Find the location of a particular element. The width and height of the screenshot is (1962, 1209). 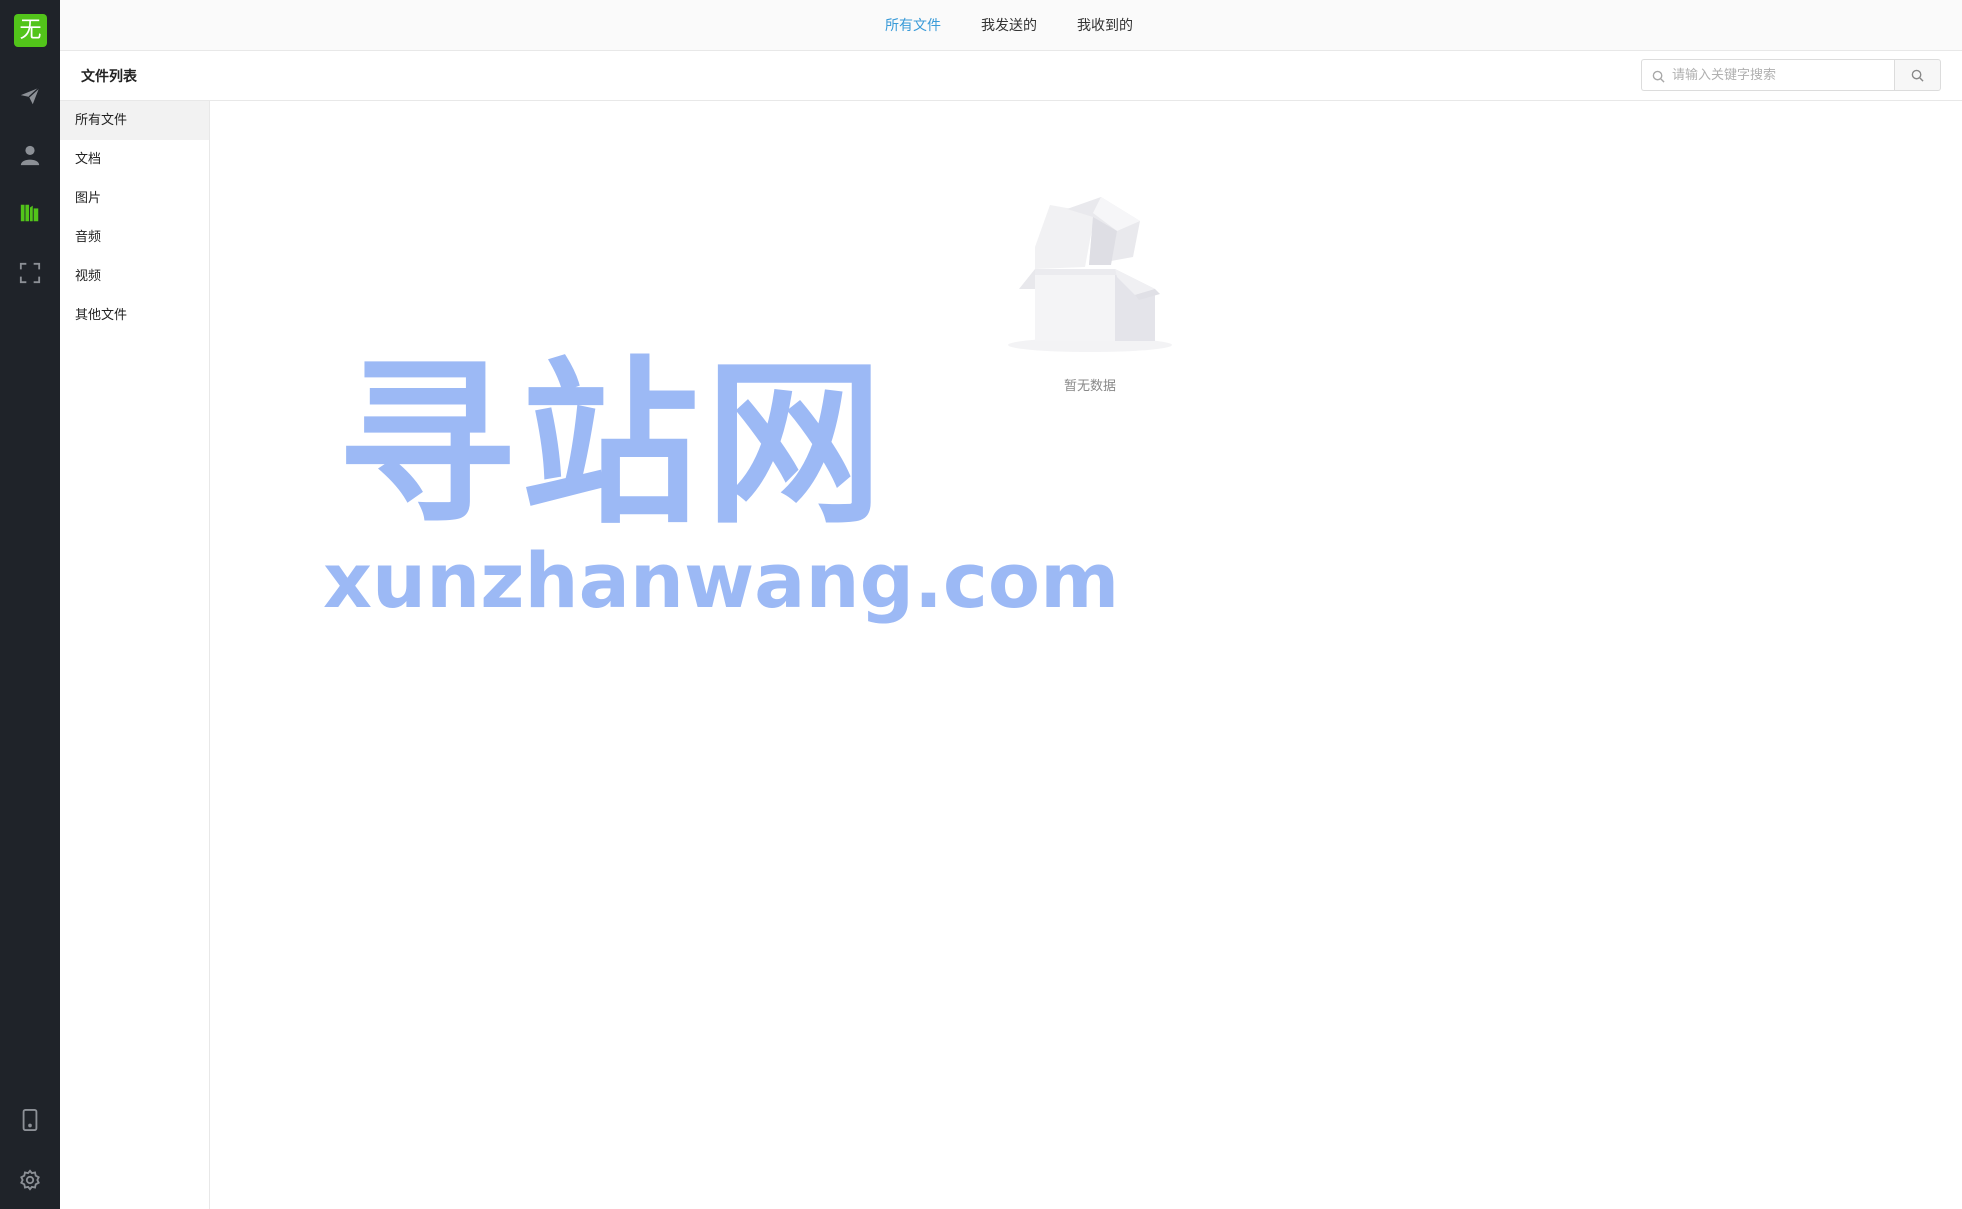

search-field is located at coordinates (1768, 75).